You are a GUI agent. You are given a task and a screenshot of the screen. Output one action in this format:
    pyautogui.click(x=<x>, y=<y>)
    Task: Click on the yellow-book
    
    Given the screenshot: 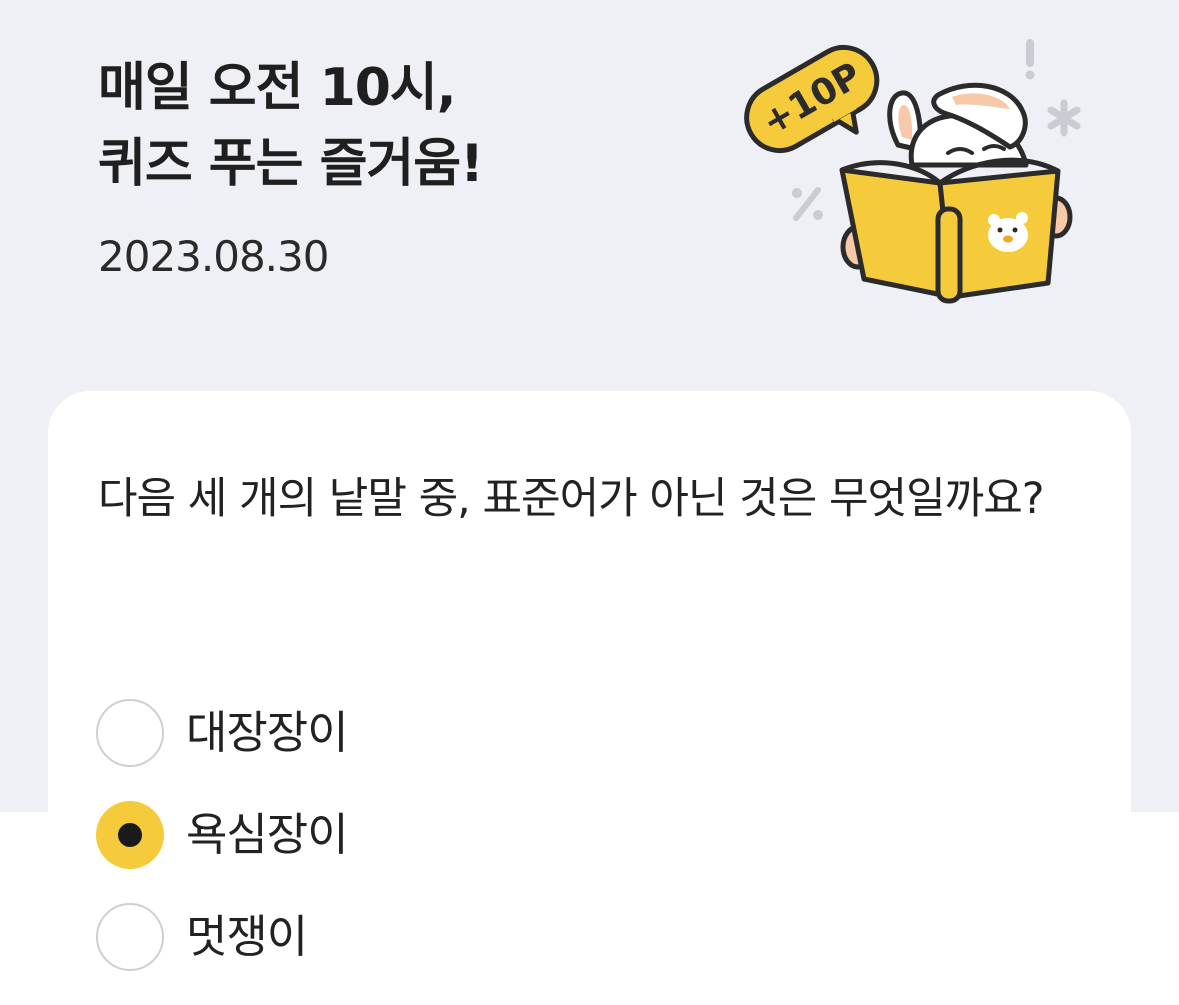 What is the action you would take?
    pyautogui.click(x=950, y=230)
    